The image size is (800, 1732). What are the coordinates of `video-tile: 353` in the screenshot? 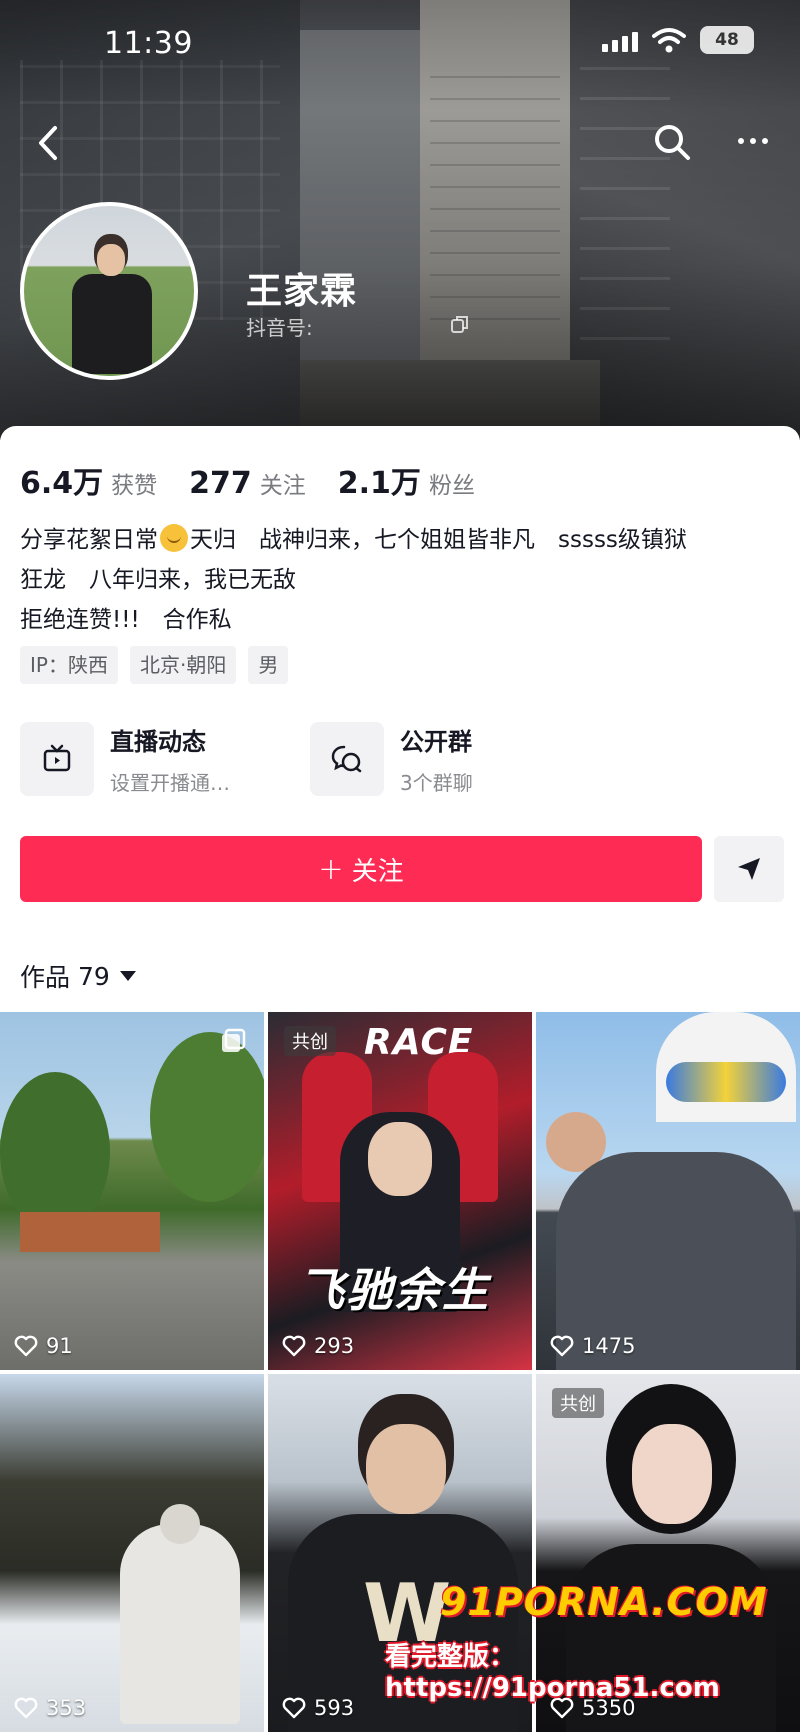 It's located at (132, 1553).